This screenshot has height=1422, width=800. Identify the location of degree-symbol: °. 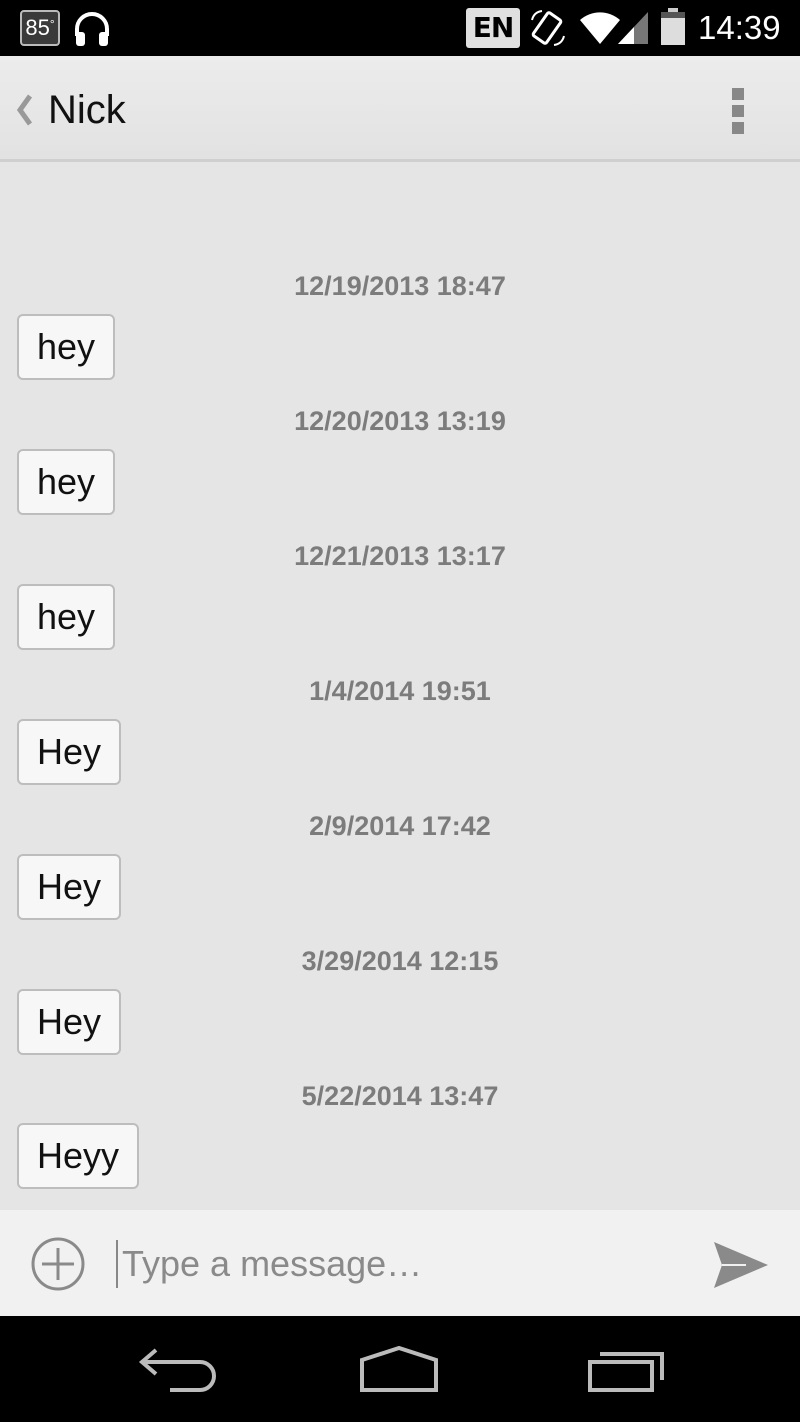
(52, 24).